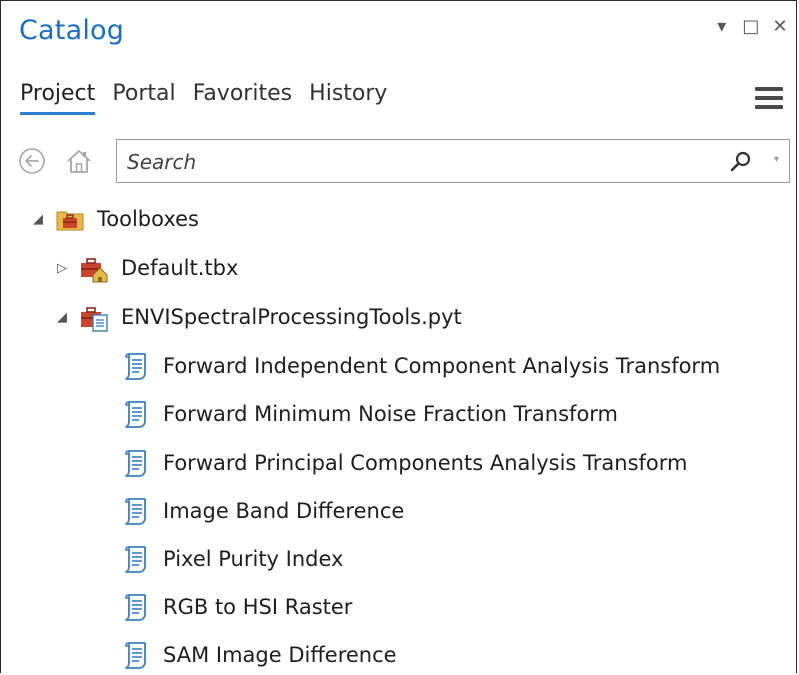 This screenshot has height=675, width=799. What do you see at coordinates (62, 268) in the screenshot?
I see `expand-triangle-icon: ▷` at bounding box center [62, 268].